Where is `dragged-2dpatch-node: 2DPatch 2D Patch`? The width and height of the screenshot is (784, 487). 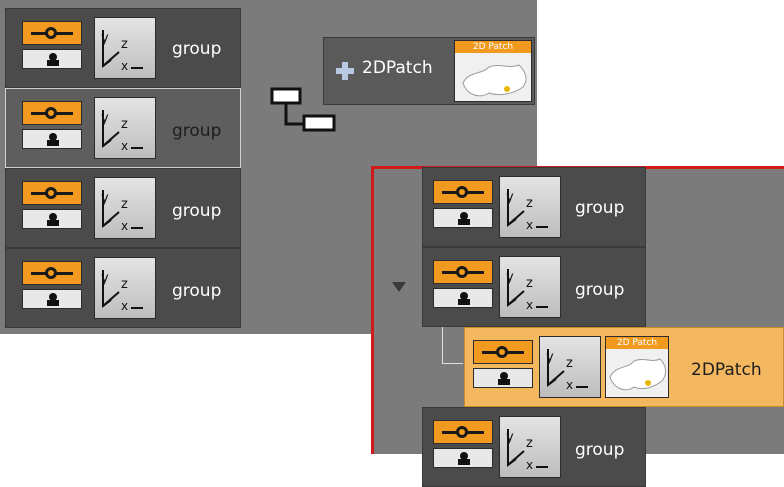 dragged-2dpatch-node: 2DPatch 2D Patch is located at coordinates (429, 71).